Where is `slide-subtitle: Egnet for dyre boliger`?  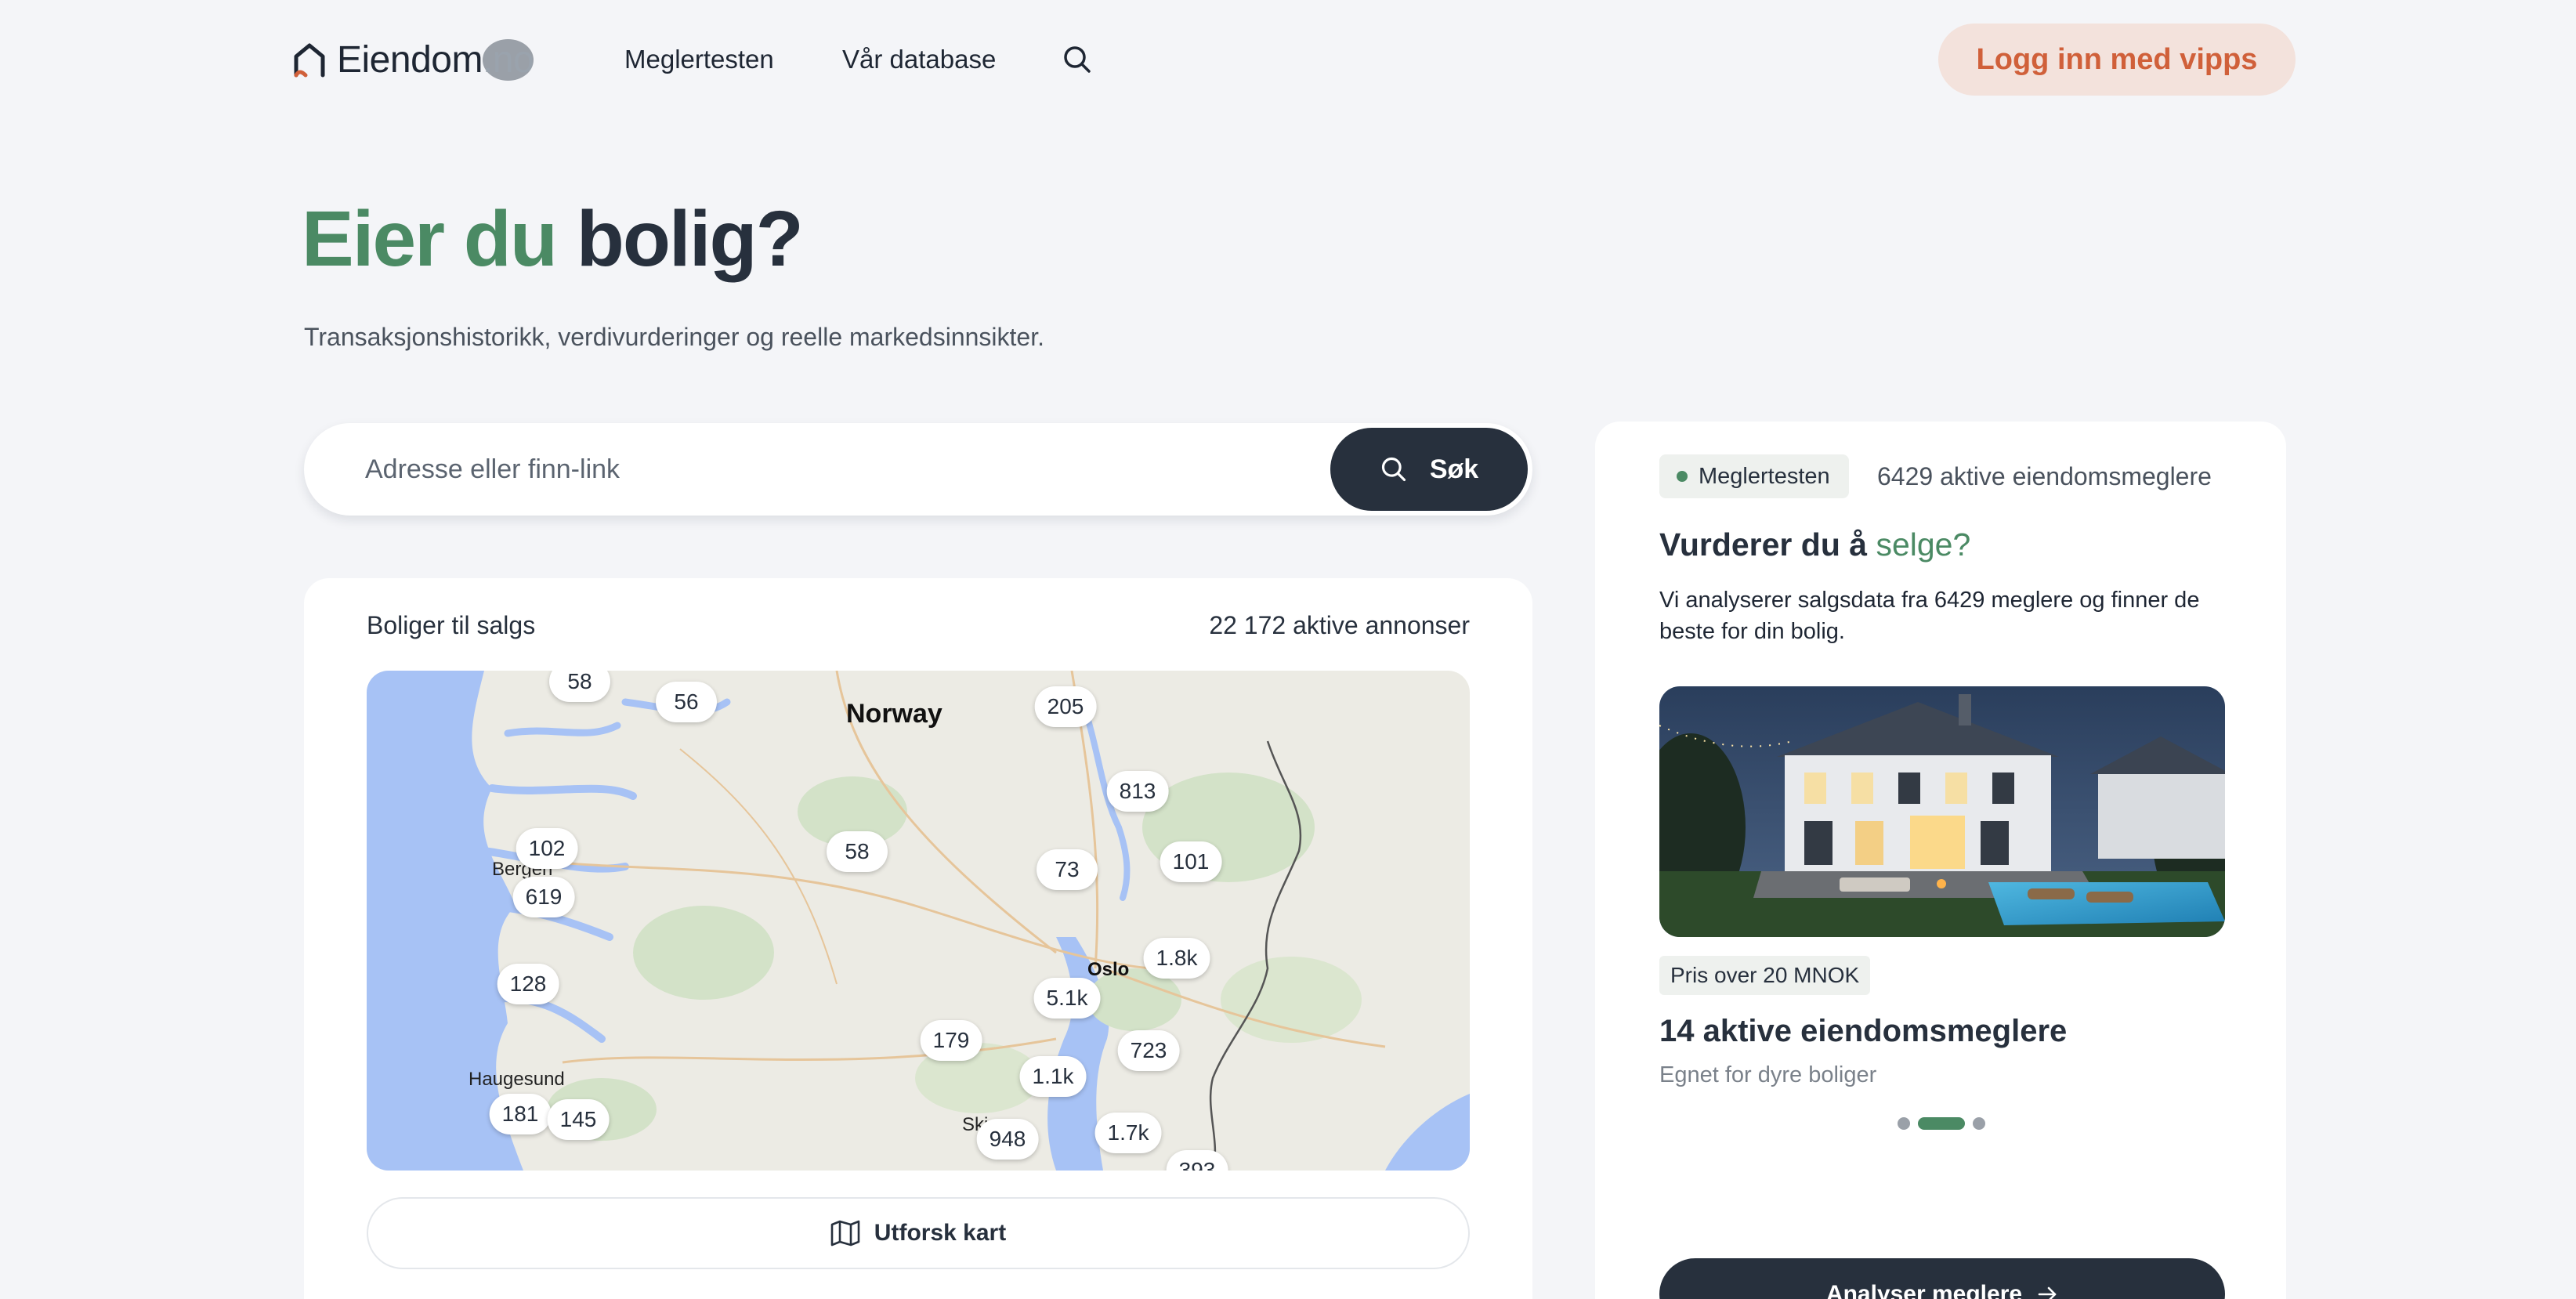
slide-subtitle: Egnet for dyre boliger is located at coordinates (1768, 1074).